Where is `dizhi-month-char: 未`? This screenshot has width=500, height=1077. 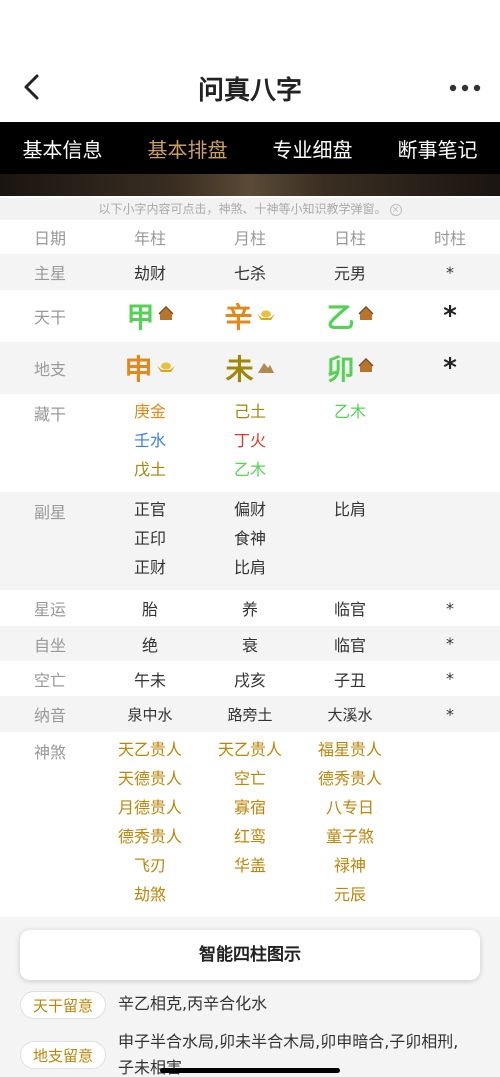 dizhi-month-char: 未 is located at coordinates (239, 369).